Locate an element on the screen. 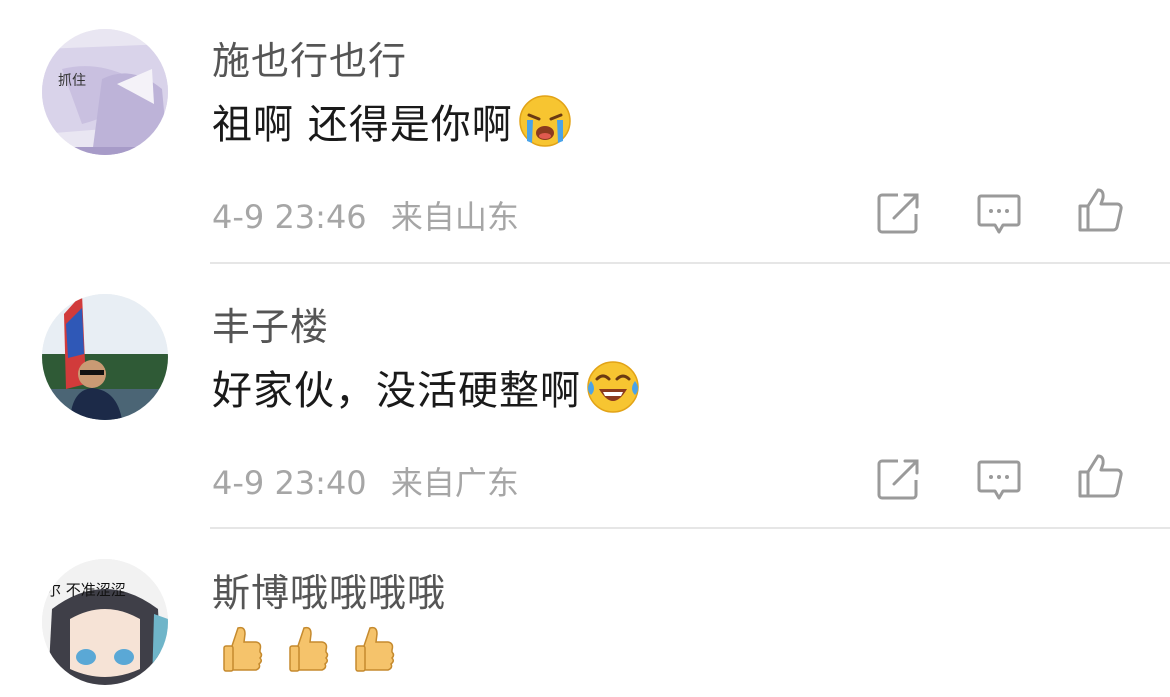 This screenshot has width=1170, height=697. comment-time: 4-9 23:46 is located at coordinates (289, 217).